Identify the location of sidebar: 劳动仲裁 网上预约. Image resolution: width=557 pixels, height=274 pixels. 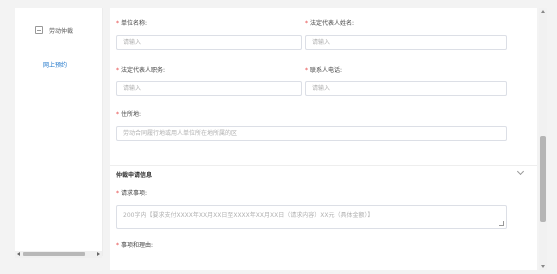
(59, 132).